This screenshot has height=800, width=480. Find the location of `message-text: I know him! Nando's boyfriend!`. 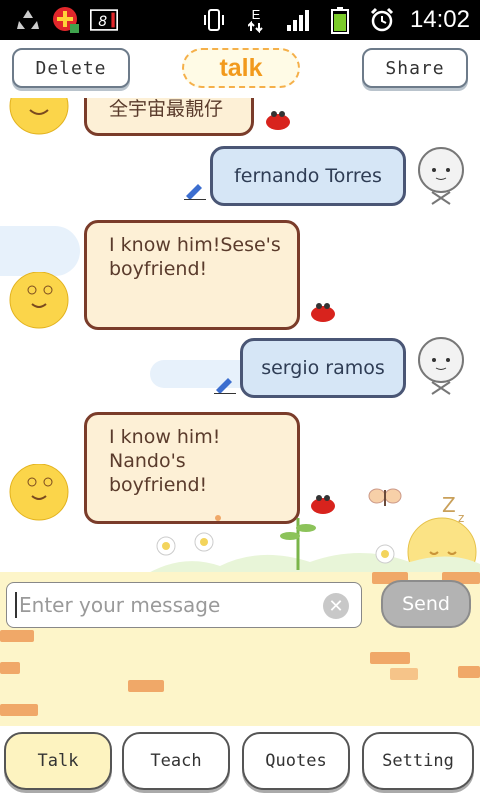

message-text: I know him! Nando's boyfriend! is located at coordinates (165, 461).